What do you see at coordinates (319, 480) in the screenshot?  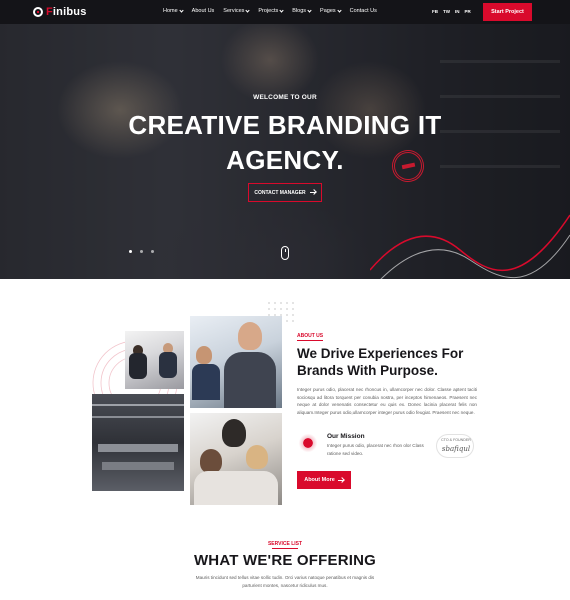 I see `about-more-label: About More` at bounding box center [319, 480].